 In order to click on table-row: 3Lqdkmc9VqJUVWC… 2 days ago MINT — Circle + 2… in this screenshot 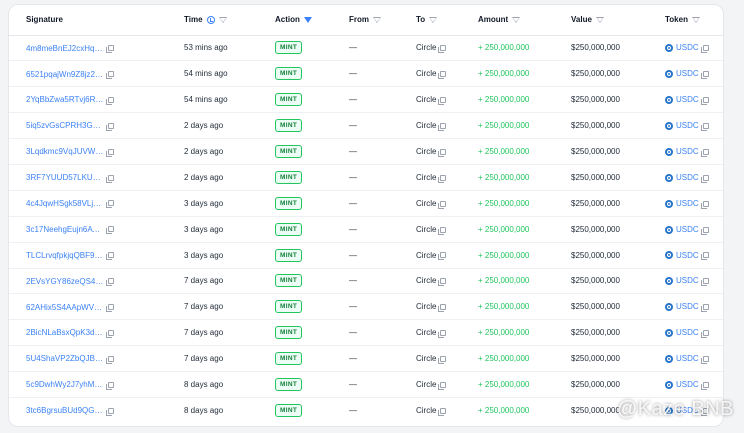, I will do `click(366, 151)`.